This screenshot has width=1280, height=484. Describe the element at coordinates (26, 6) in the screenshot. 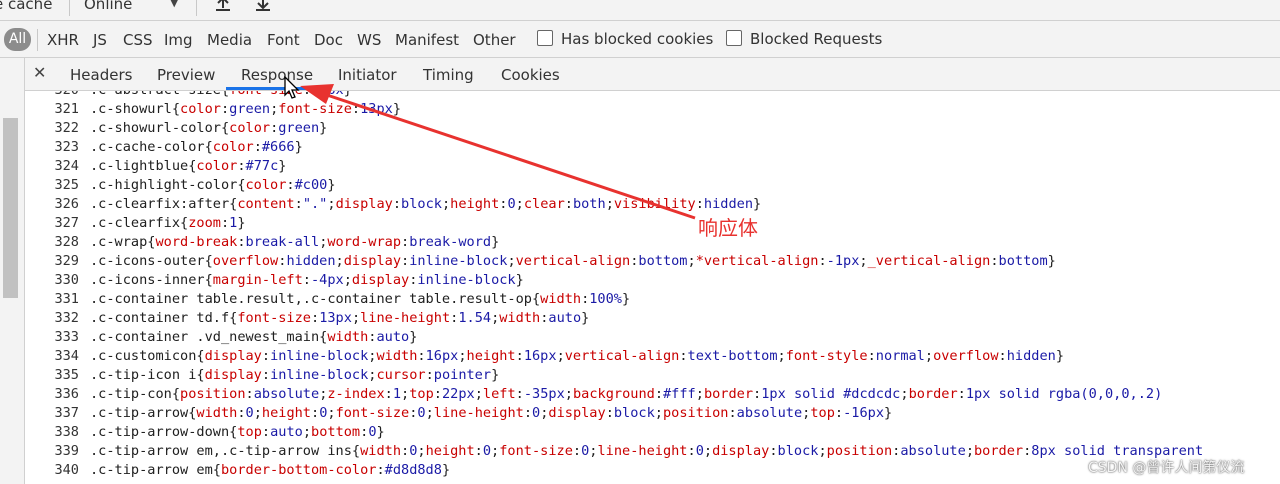

I see `disable-cache-label: e cache` at that location.